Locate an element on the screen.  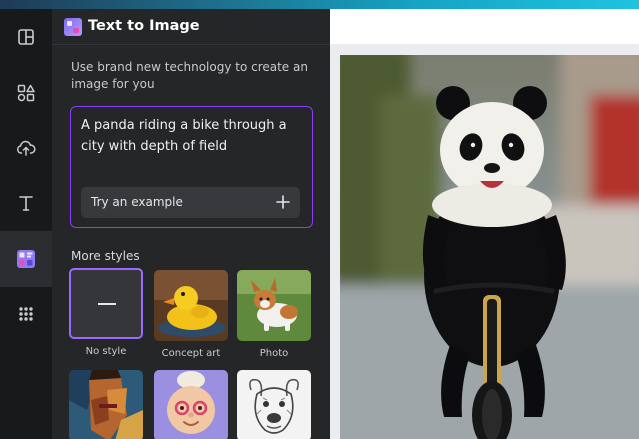
corgi-puppy-thumbnail is located at coordinates (274, 305).